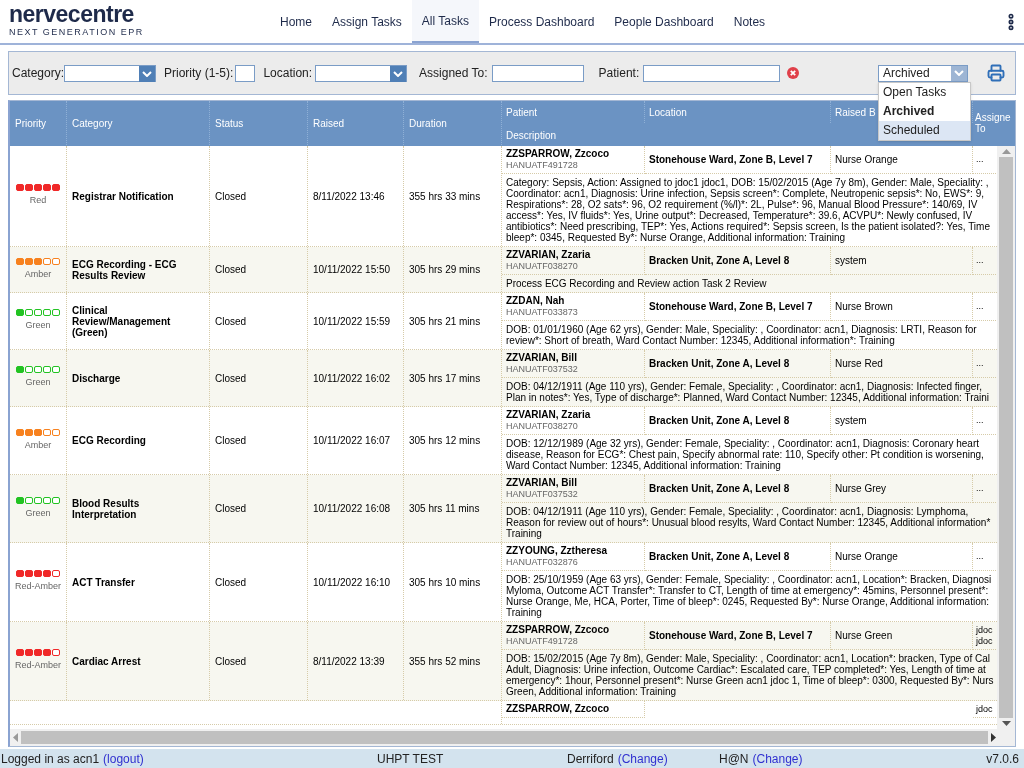 The height and width of the screenshot is (768, 1024). What do you see at coordinates (542, 562) in the screenshot?
I see `patient-id: HANUATF032876` at bounding box center [542, 562].